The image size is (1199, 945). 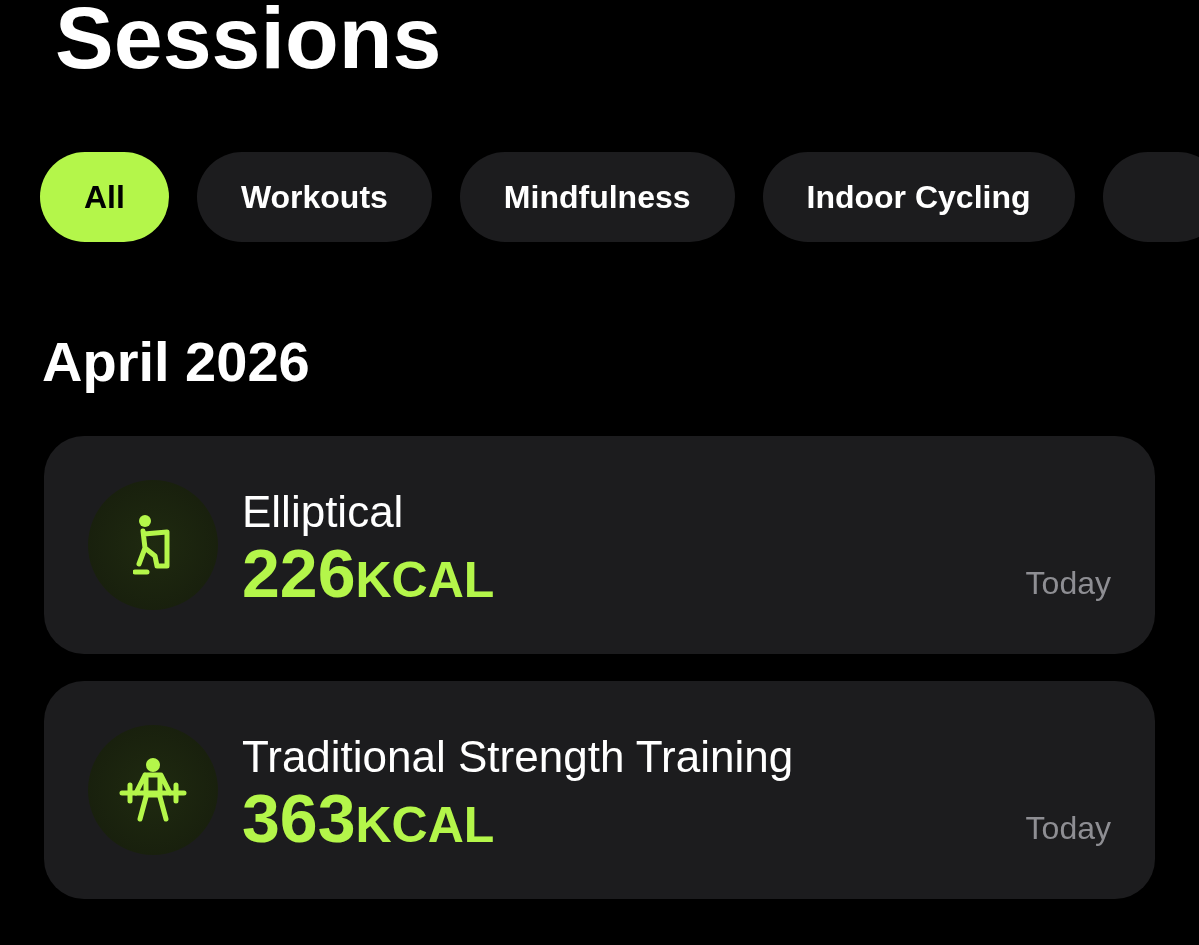 What do you see at coordinates (104, 197) in the screenshot?
I see `filter-chip: All` at bounding box center [104, 197].